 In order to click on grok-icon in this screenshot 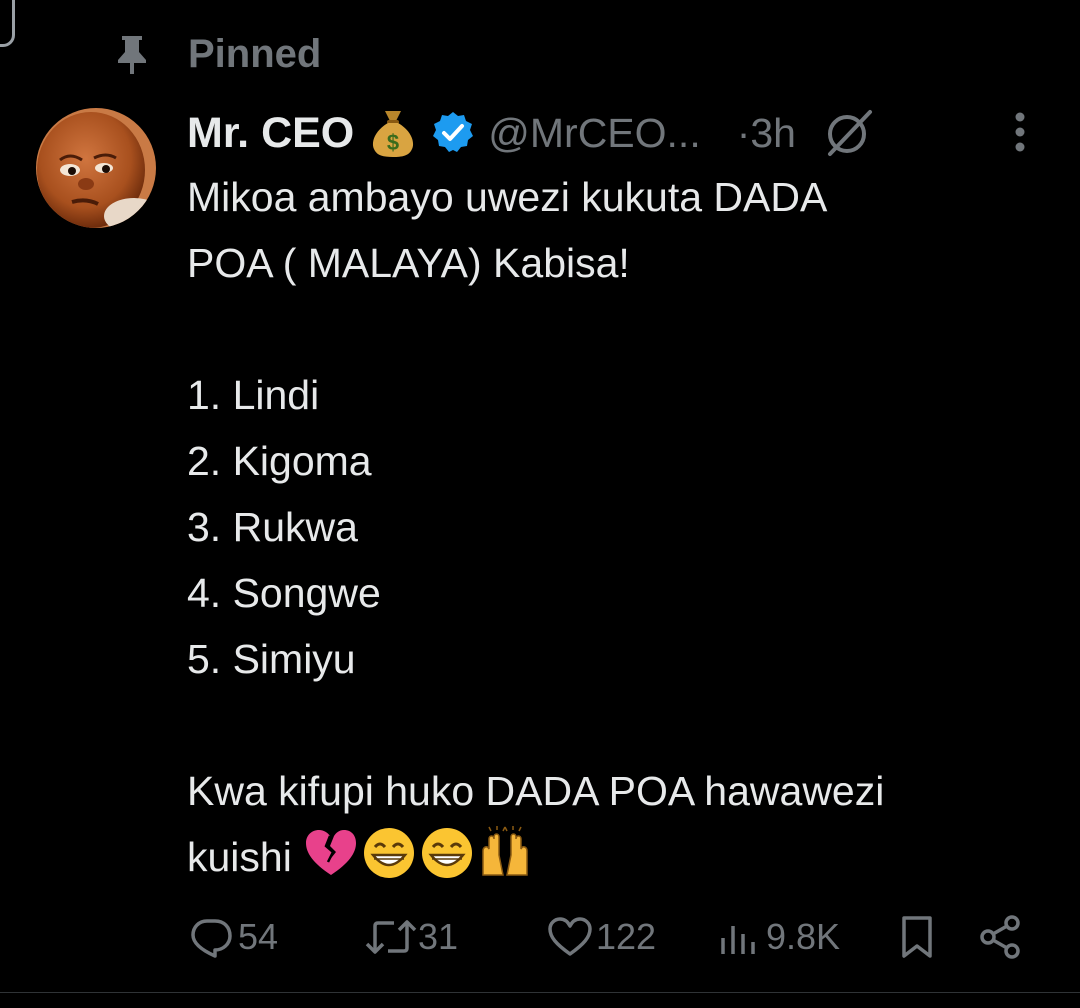, I will do `click(849, 133)`.